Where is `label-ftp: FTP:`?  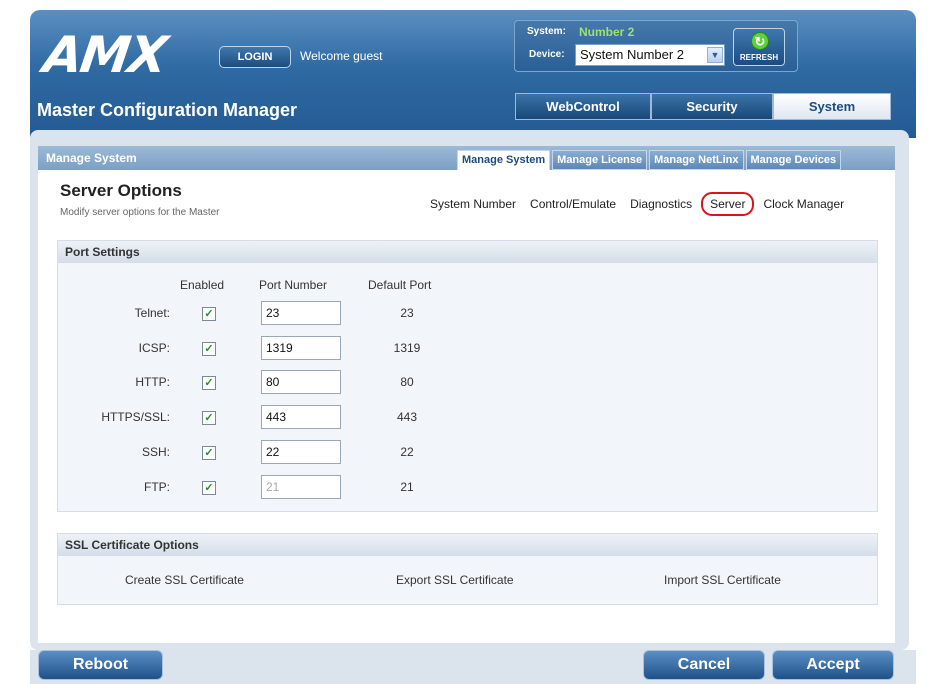 label-ftp: FTP: is located at coordinates (157, 487).